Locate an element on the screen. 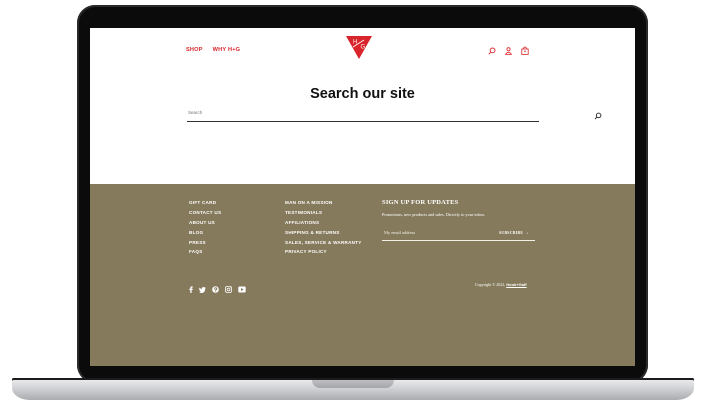 The height and width of the screenshot is (410, 706). nav-shop: SHOP is located at coordinates (194, 50).